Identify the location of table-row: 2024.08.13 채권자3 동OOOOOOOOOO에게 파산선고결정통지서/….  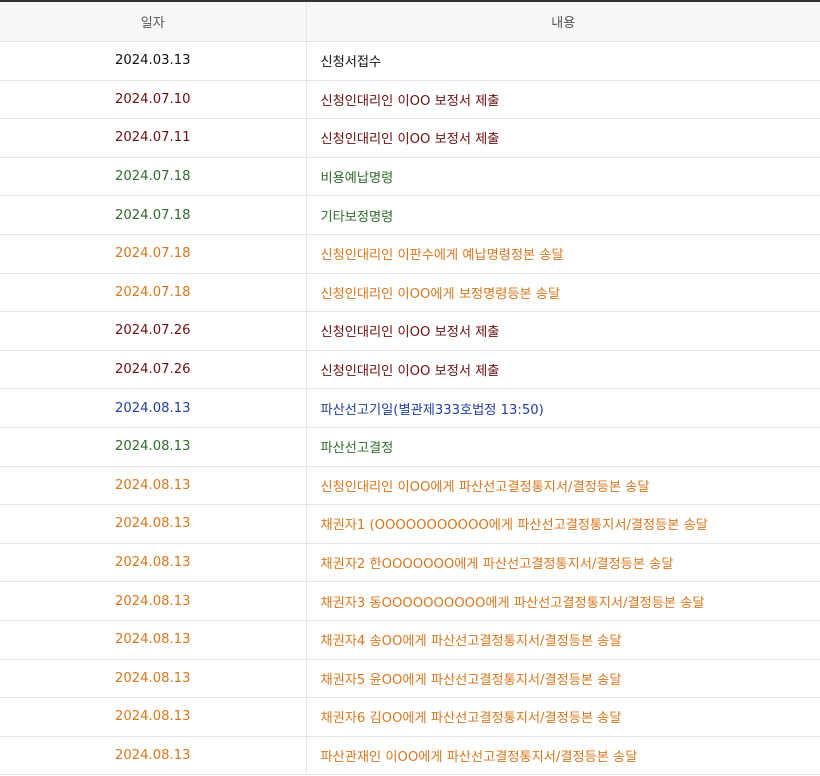
(410, 601).